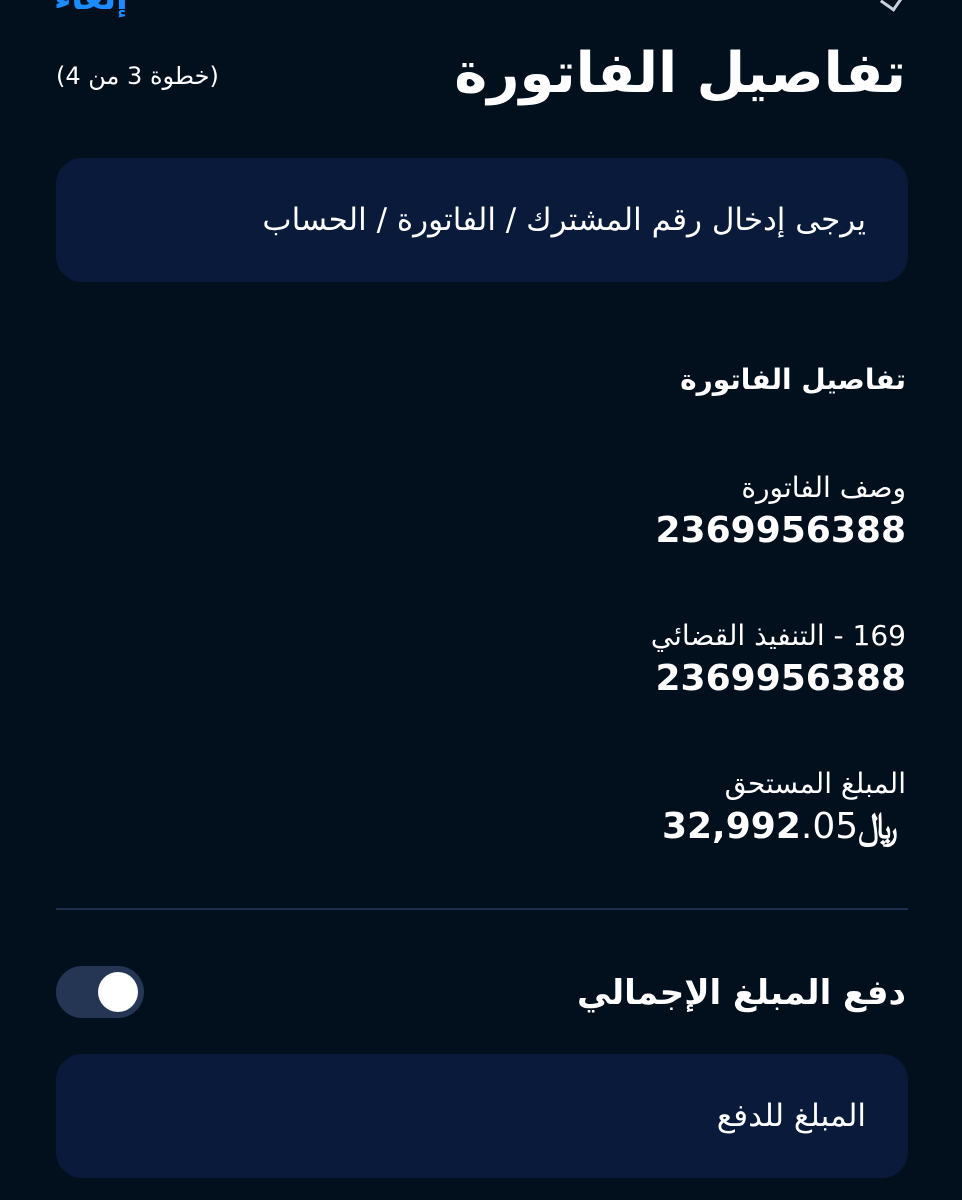 The image size is (962, 1200). I want to click on back-chevron-icon, so click(893, 6).